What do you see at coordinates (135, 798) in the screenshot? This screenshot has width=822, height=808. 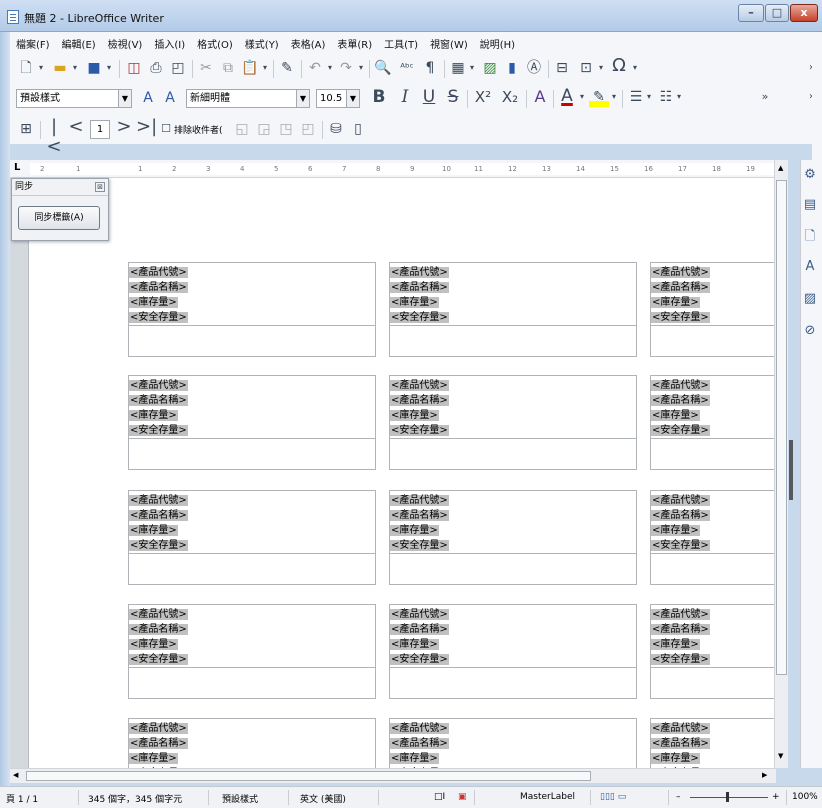 I see `word-count: 345 個字，345 個字元` at bounding box center [135, 798].